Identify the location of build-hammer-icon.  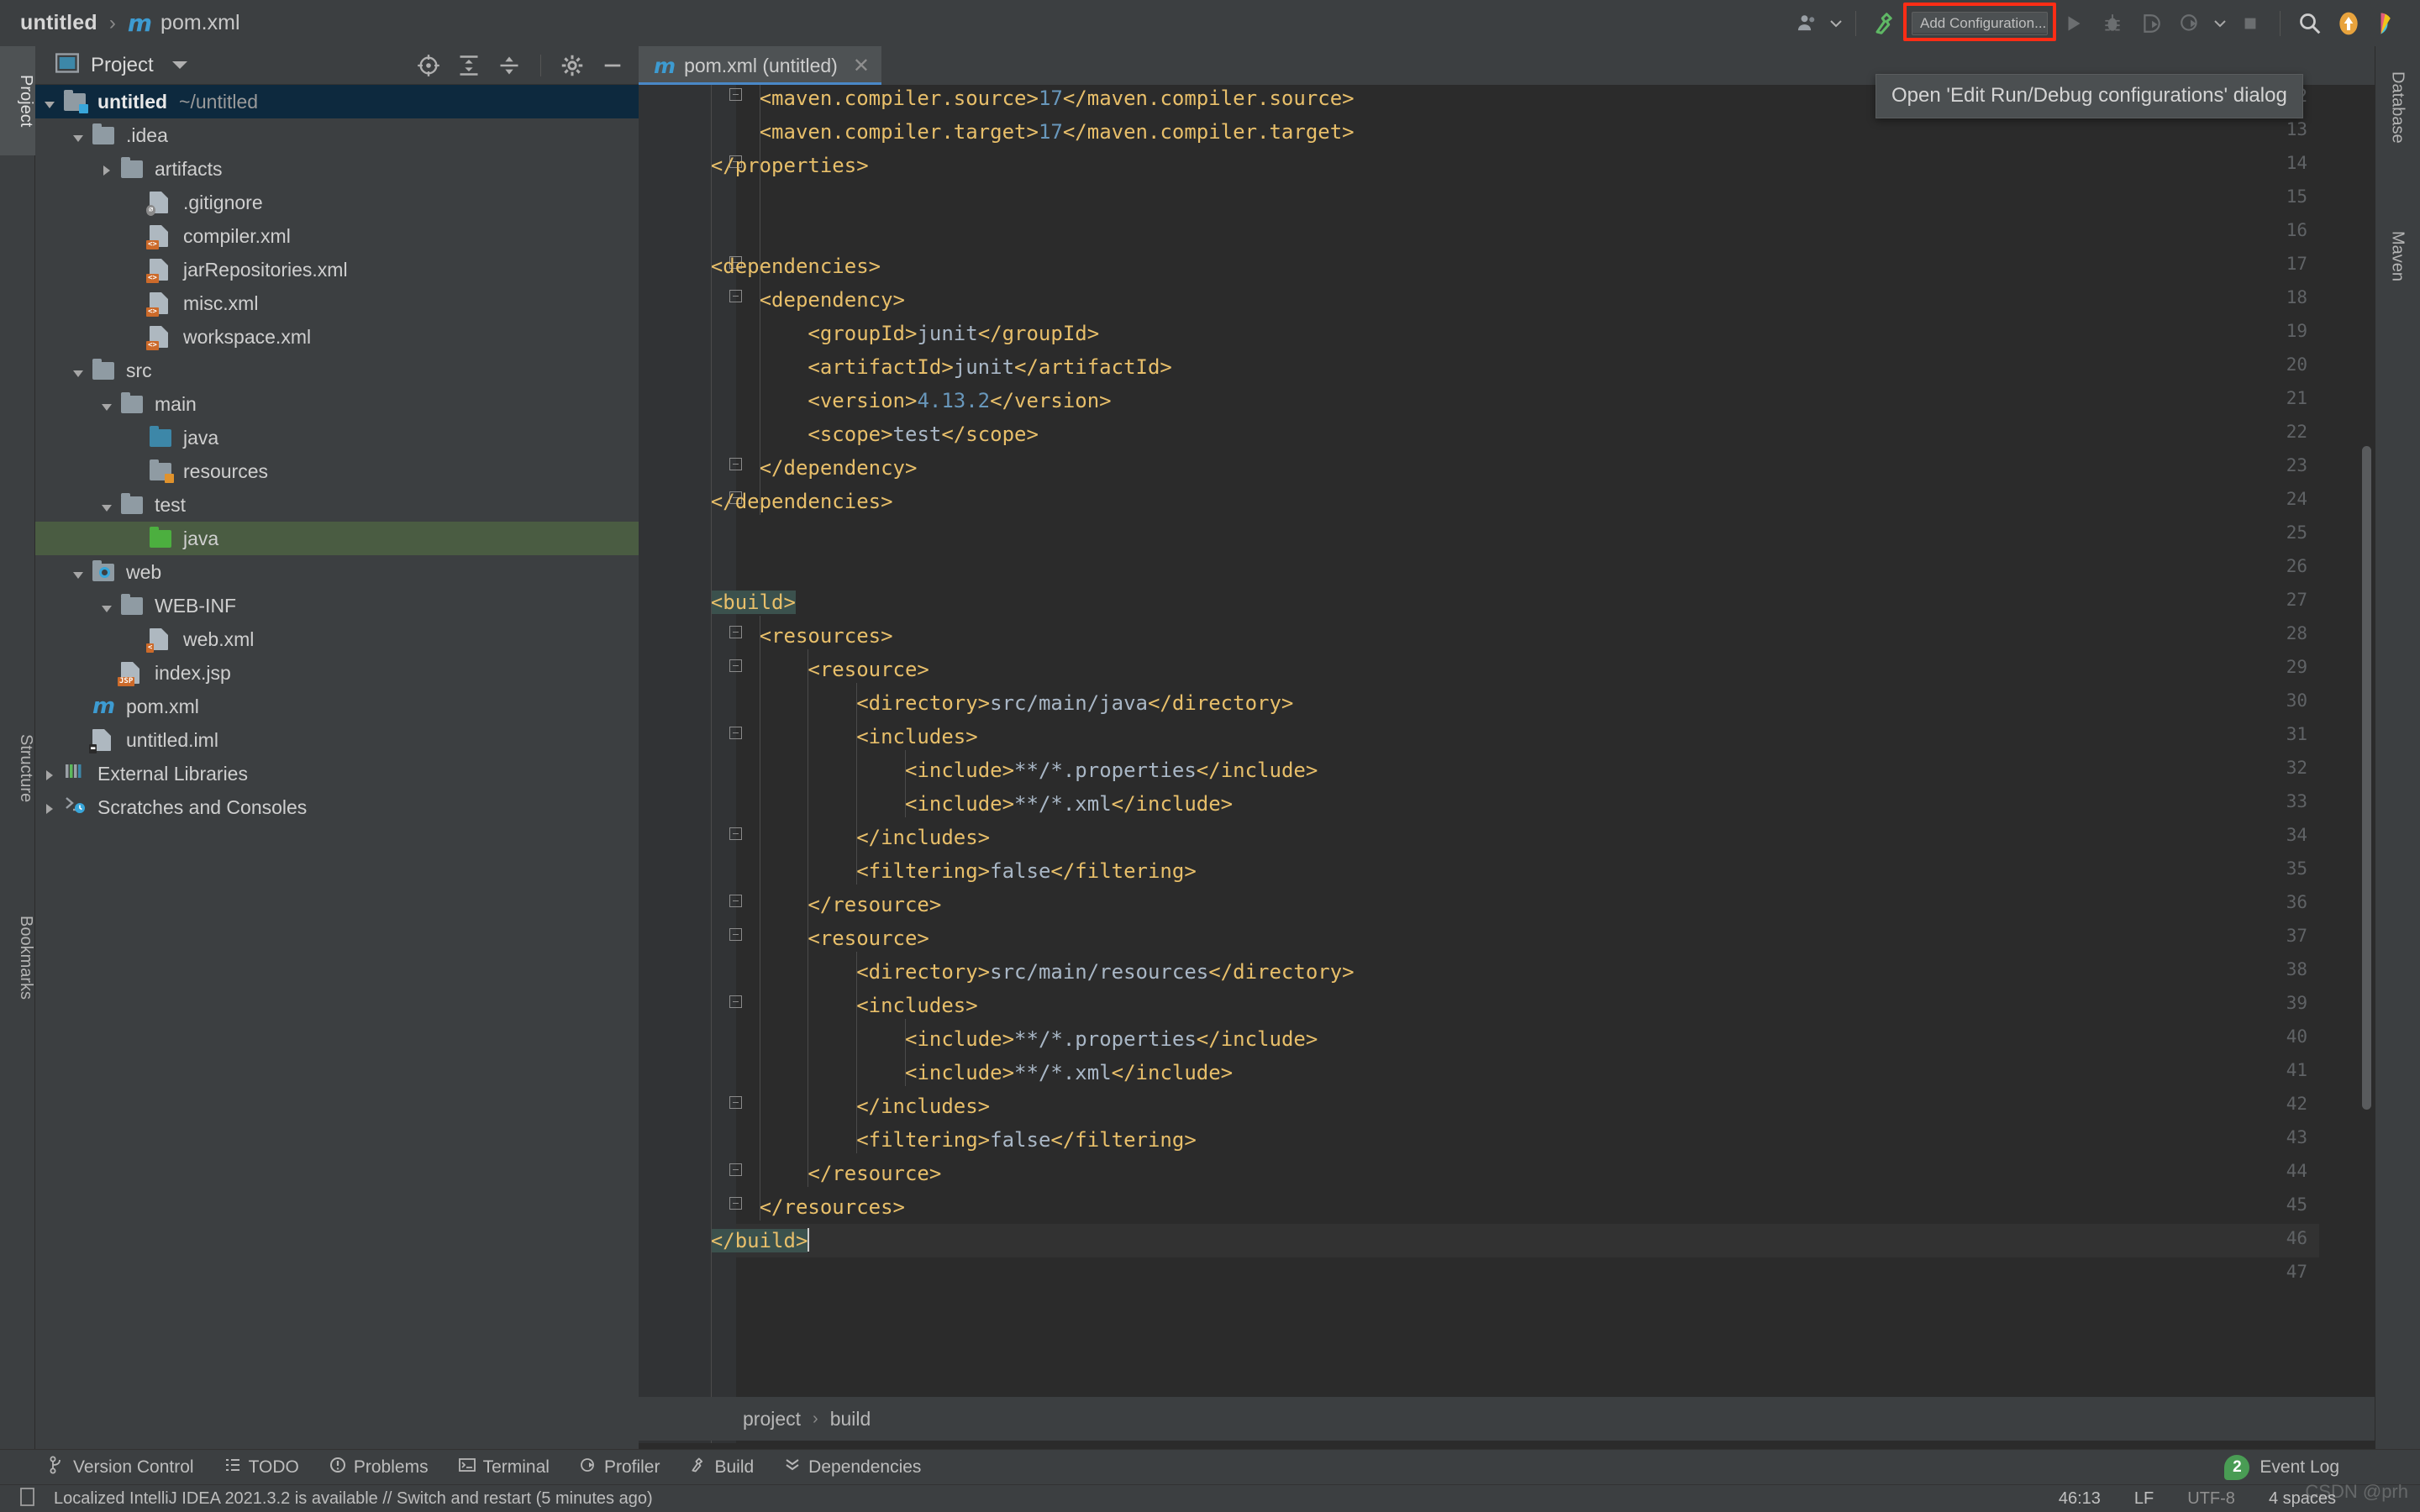
(1885, 23).